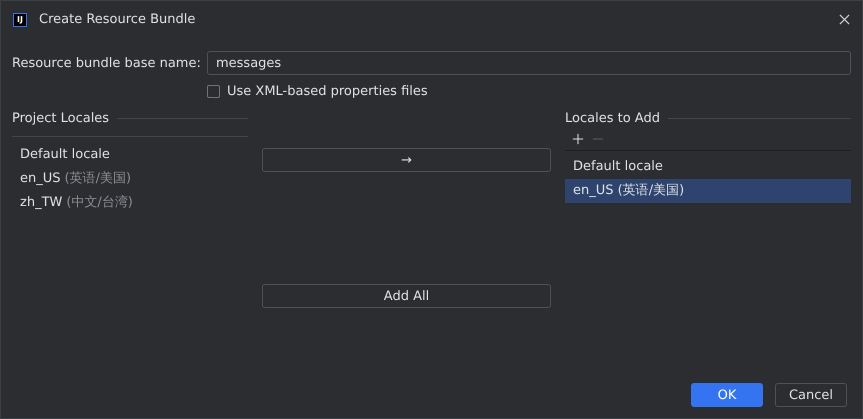  What do you see at coordinates (213, 91) in the screenshot?
I see `checkbox` at bounding box center [213, 91].